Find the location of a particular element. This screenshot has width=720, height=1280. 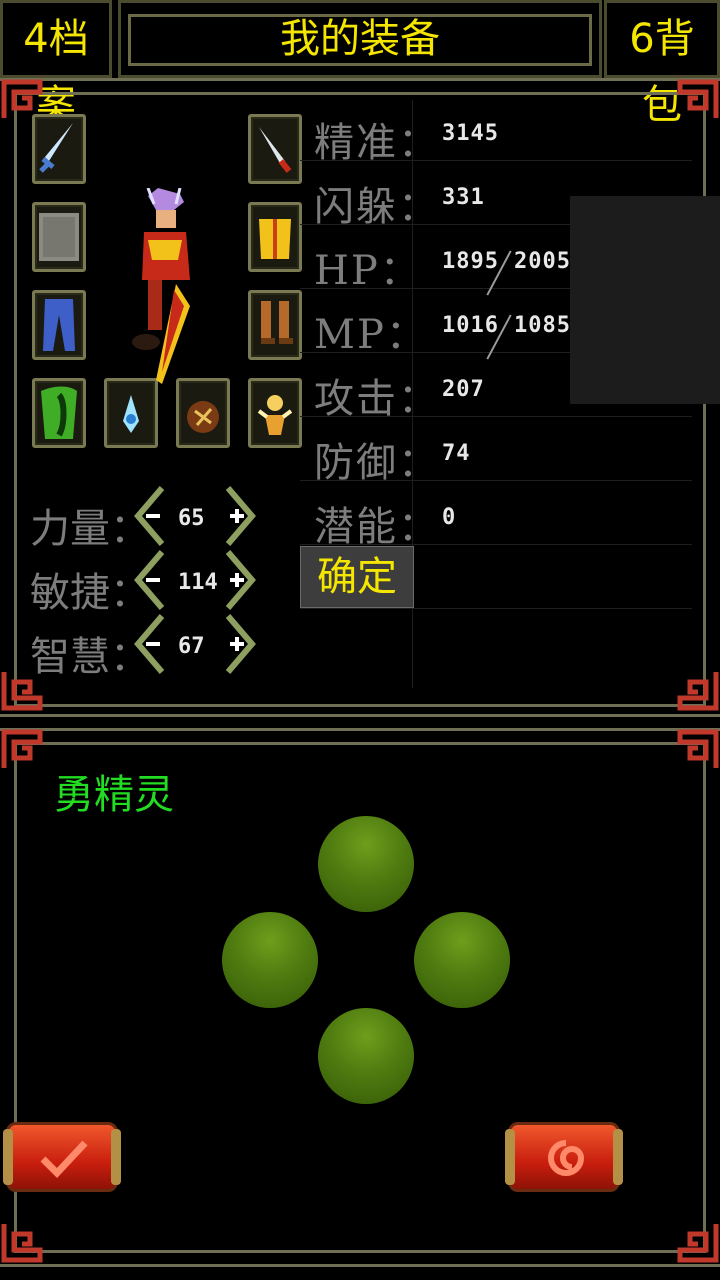

equip-slot-boots is located at coordinates (275, 325).